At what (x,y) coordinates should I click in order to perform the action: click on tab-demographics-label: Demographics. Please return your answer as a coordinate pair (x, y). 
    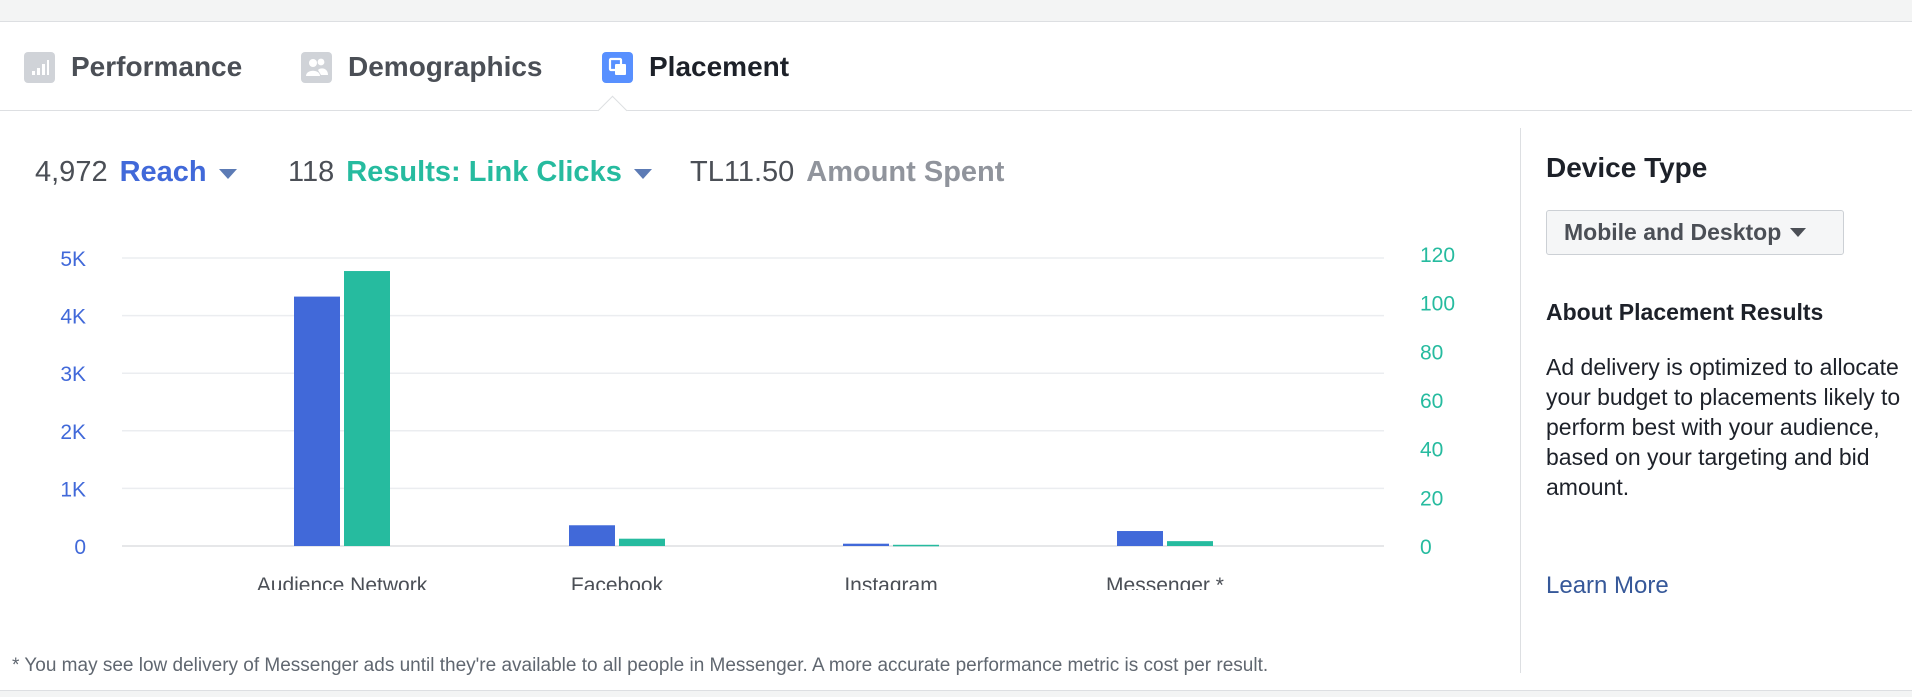
    Looking at the image, I should click on (445, 66).